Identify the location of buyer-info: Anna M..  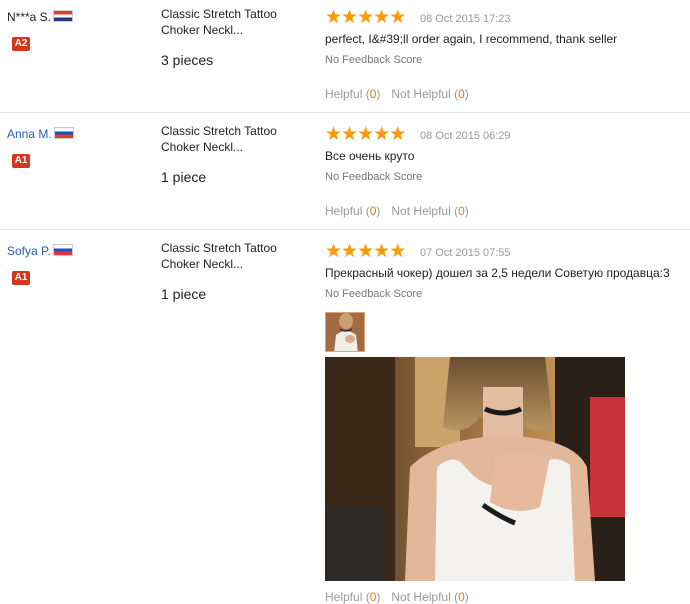
(40, 134).